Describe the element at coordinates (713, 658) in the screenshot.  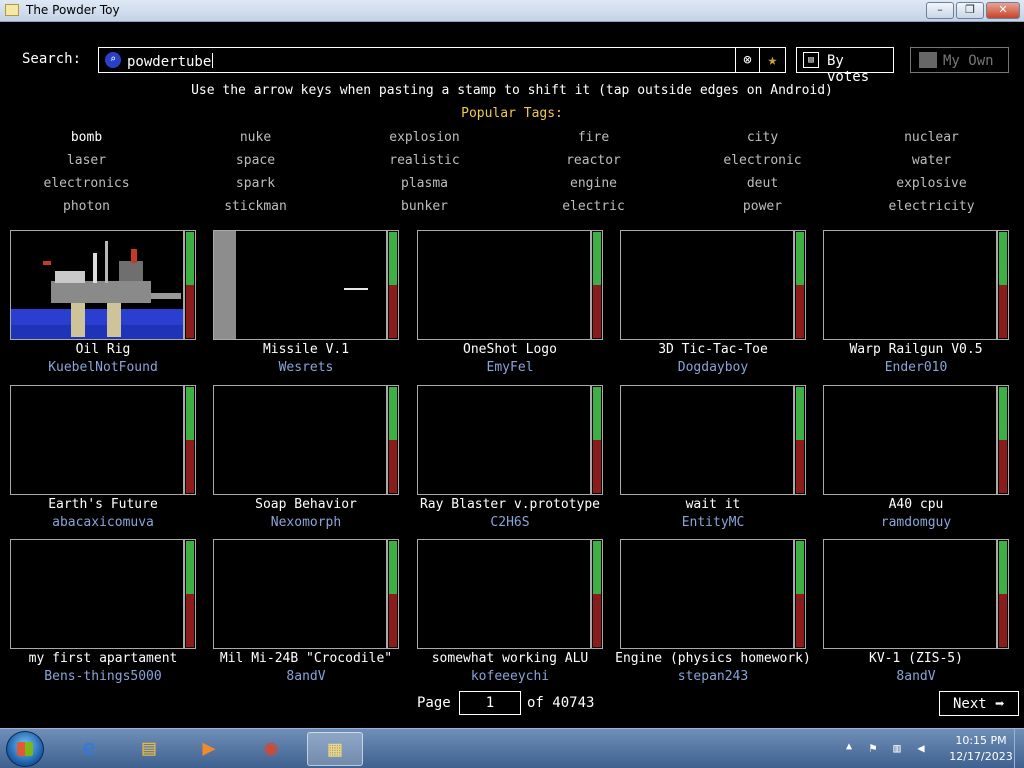
I see `save-title: Engine (physics homework)` at that location.